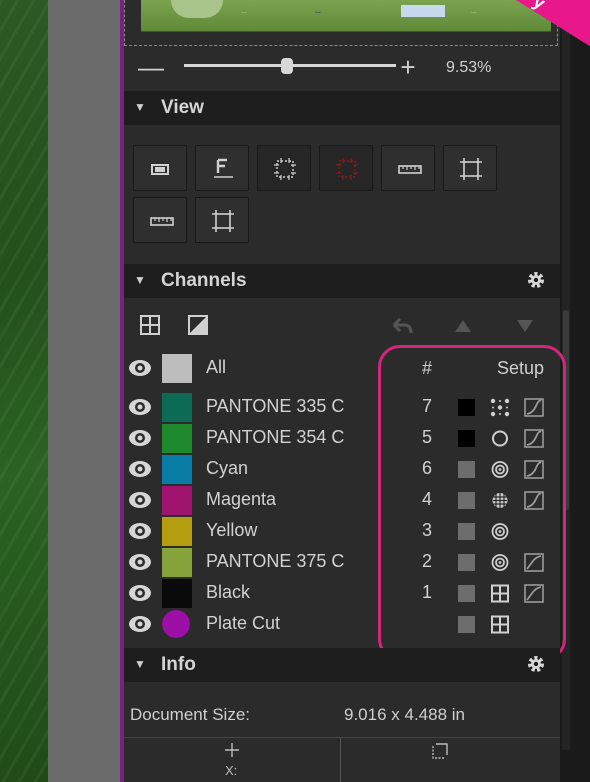 The width and height of the screenshot is (590, 782). Describe the element at coordinates (197, 9) in the screenshot. I see `thumbnail-shape` at that location.